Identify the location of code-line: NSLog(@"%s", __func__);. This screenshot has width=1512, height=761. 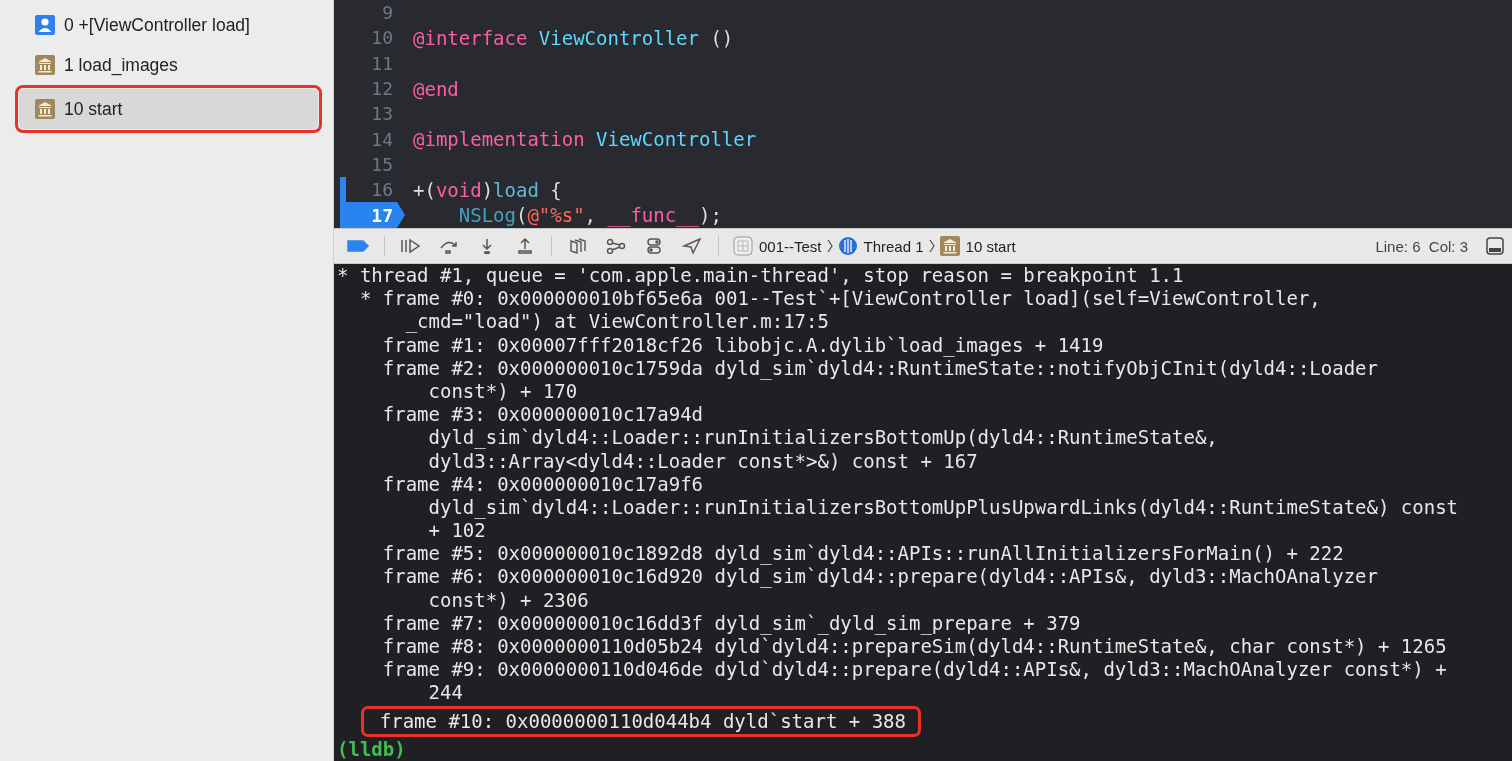
(589, 215).